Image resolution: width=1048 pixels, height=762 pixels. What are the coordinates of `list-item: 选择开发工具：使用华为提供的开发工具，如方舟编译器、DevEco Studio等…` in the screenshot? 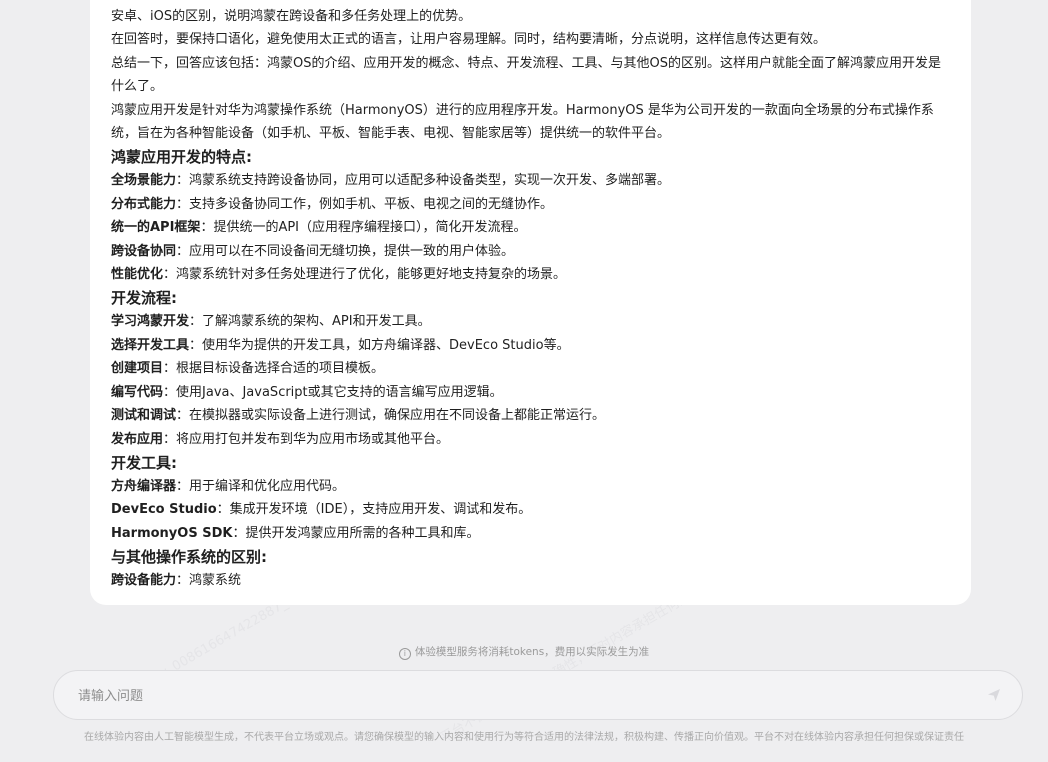 It's located at (530, 345).